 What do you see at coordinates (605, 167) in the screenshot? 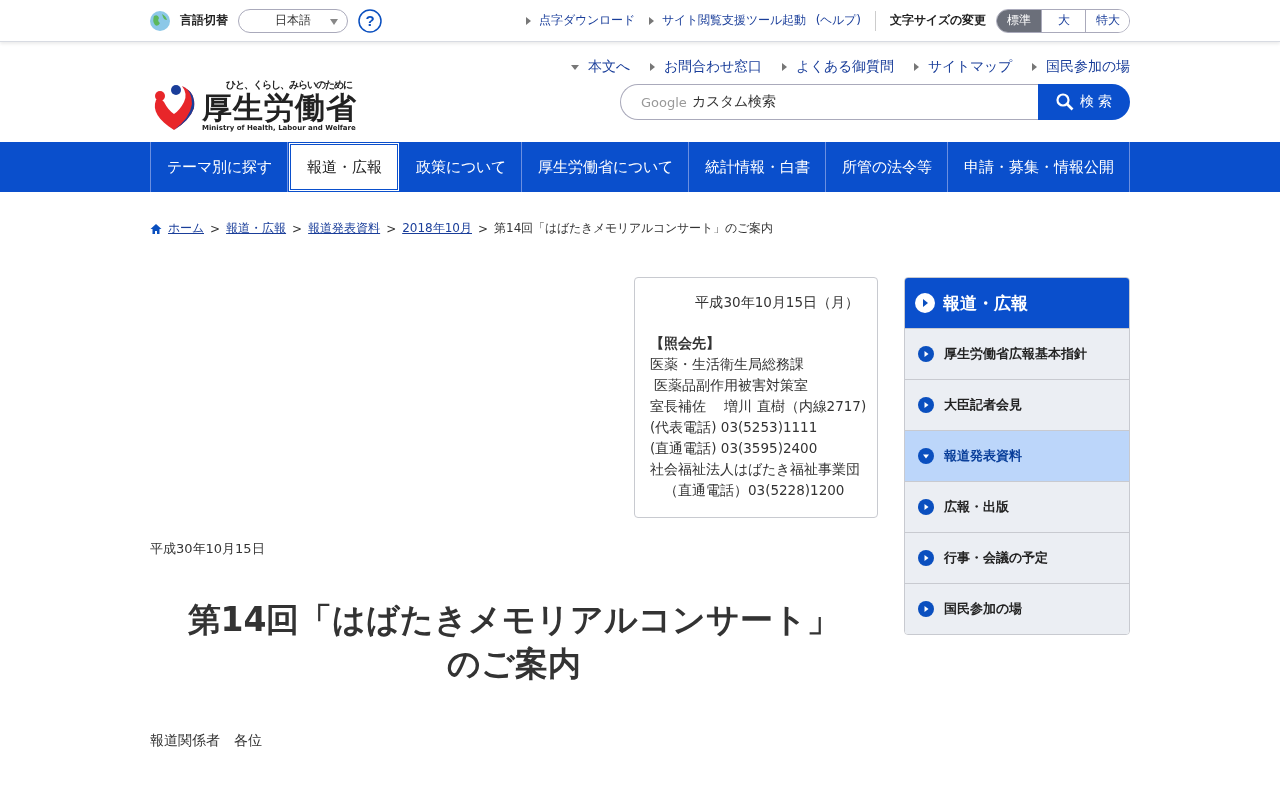
I see `nav-tab: 厚生労働省について` at bounding box center [605, 167].